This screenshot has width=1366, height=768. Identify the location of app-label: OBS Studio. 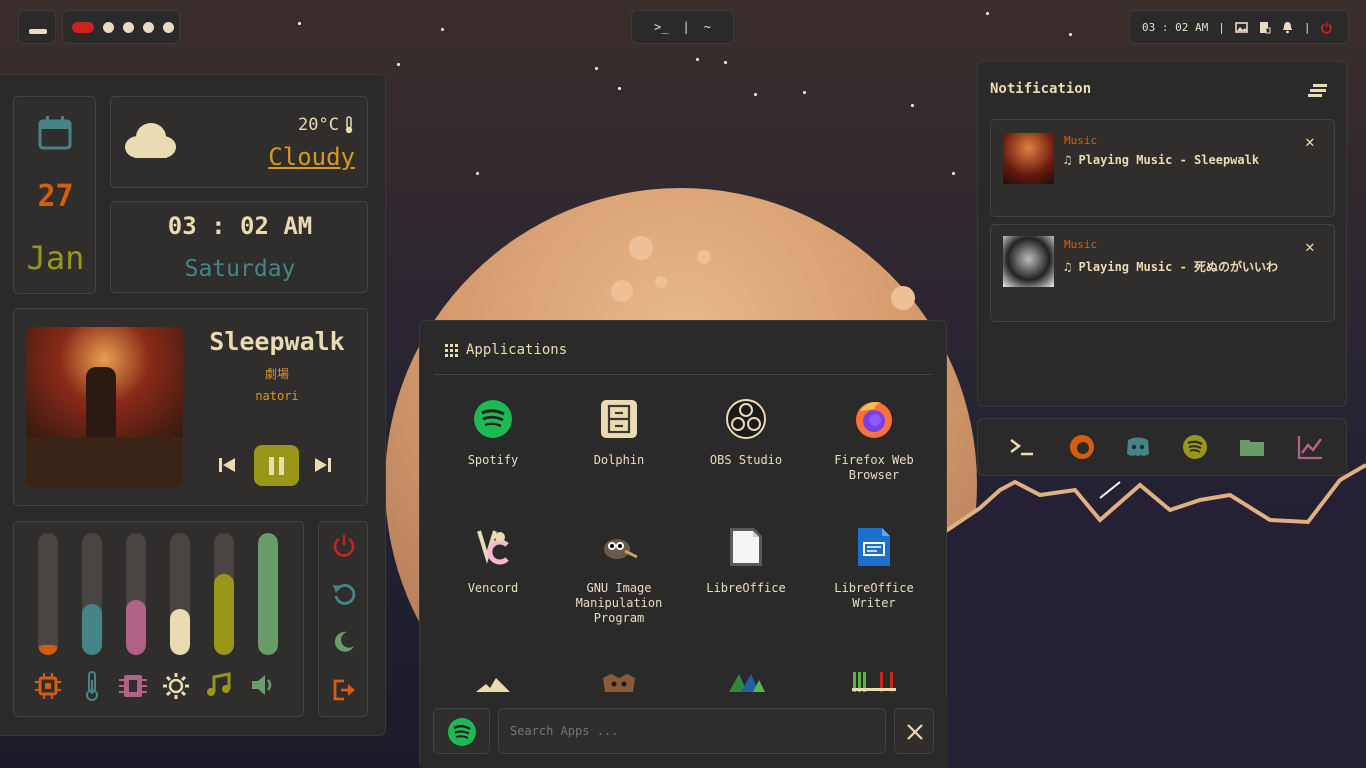
(746, 460).